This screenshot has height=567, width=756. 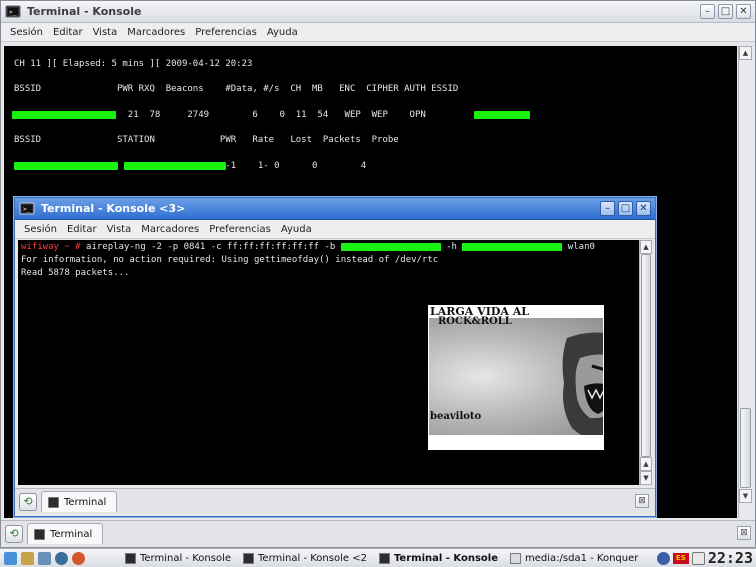 I want to click on outer-scroll-thumb, so click(x=745, y=448).